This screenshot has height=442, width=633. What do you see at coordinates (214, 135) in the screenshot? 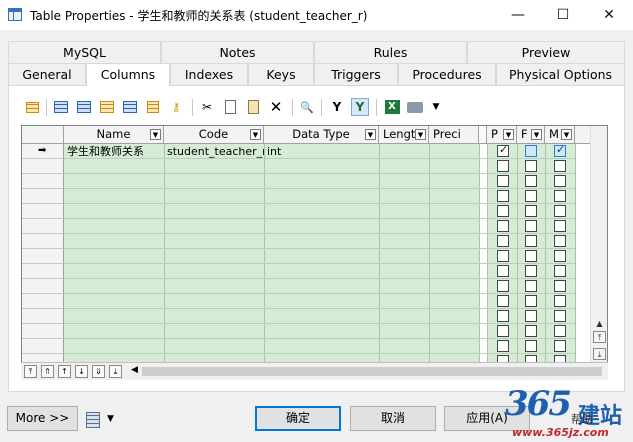
I see `header-code: Code ▼` at bounding box center [214, 135].